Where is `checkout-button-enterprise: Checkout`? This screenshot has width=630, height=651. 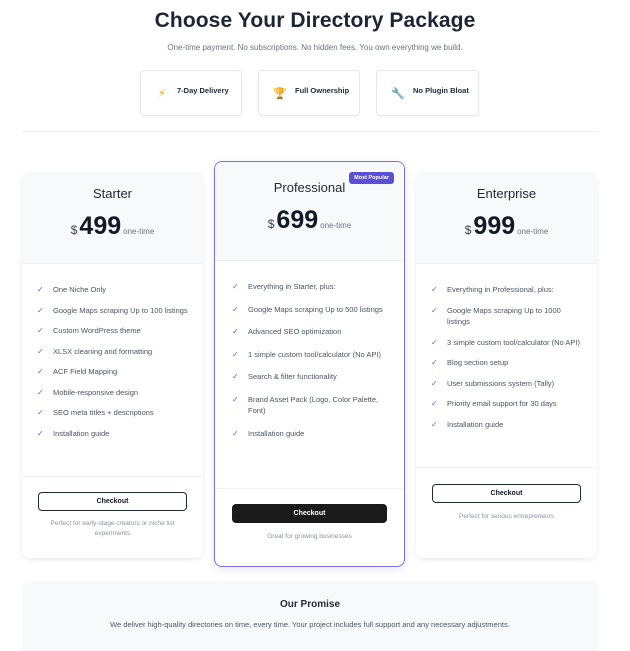 checkout-button-enterprise: Checkout is located at coordinates (506, 493).